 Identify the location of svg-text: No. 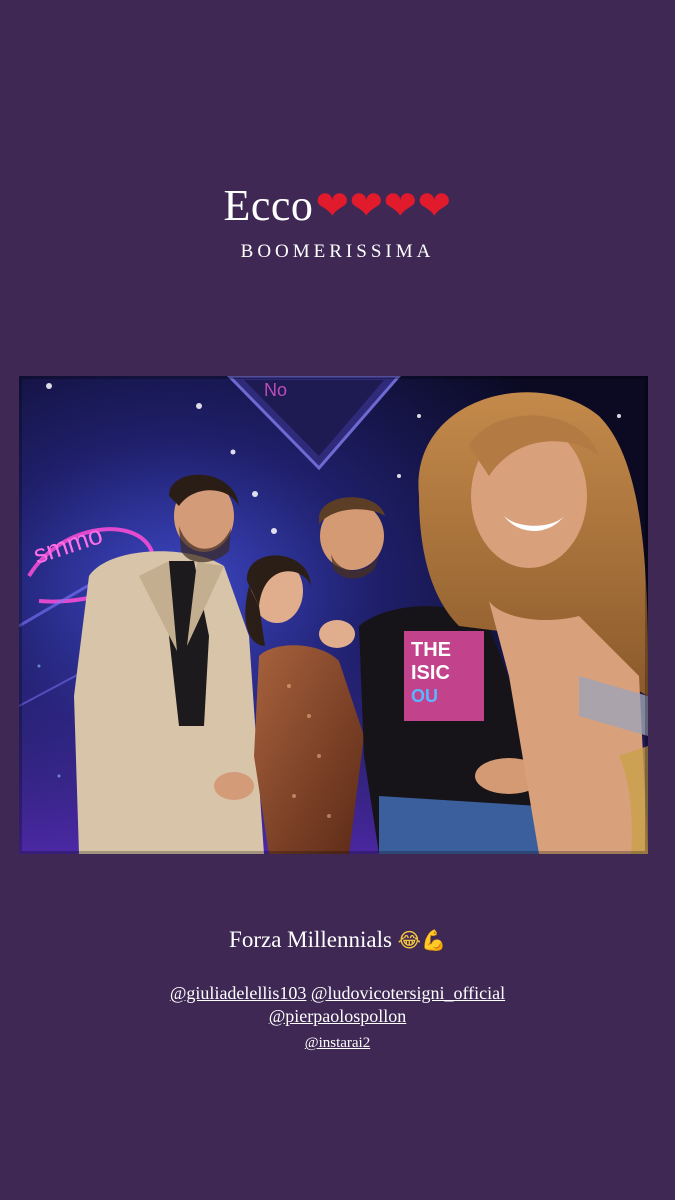
(275, 390).